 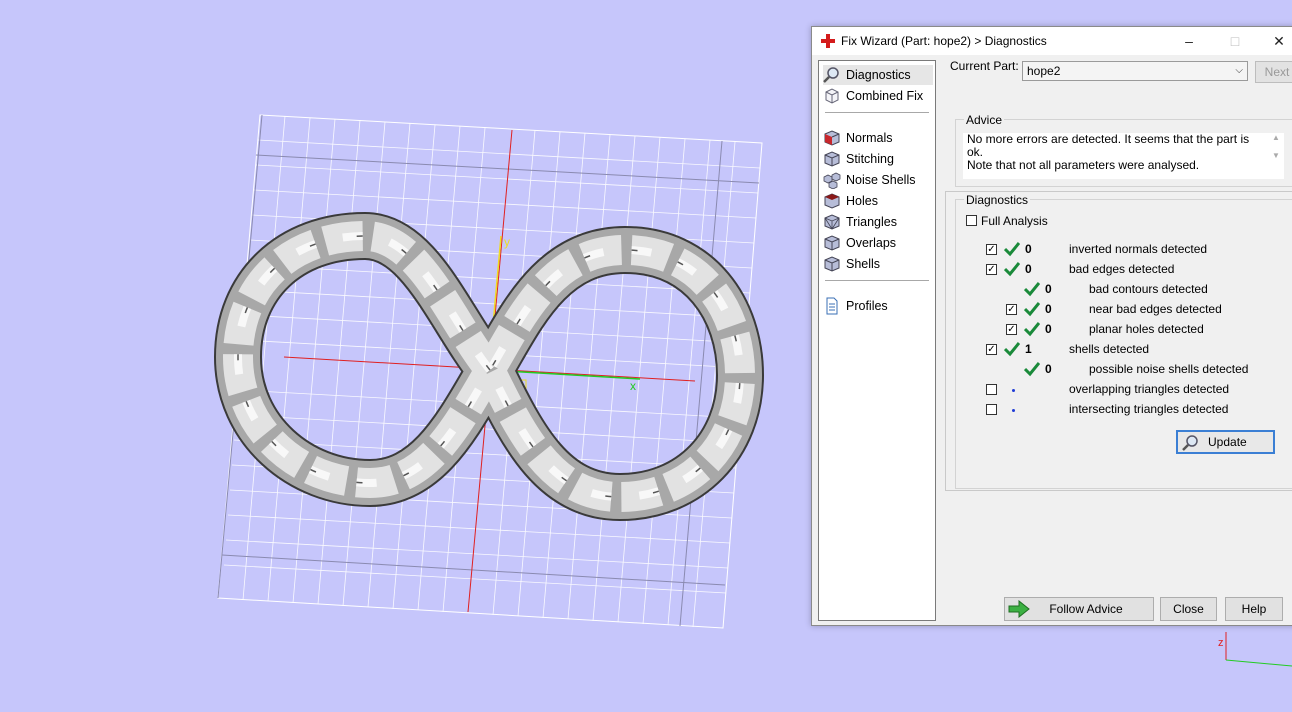 What do you see at coordinates (1146, 329) in the screenshot?
I see `planar-holes-label: planar holes detected` at bounding box center [1146, 329].